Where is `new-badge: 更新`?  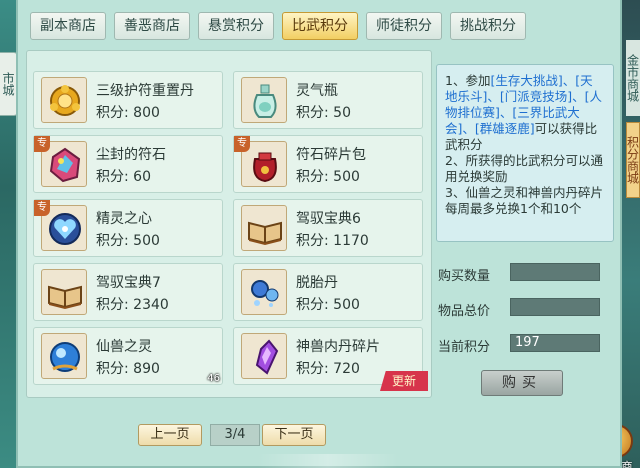 new-badge: 更新 is located at coordinates (404, 381).